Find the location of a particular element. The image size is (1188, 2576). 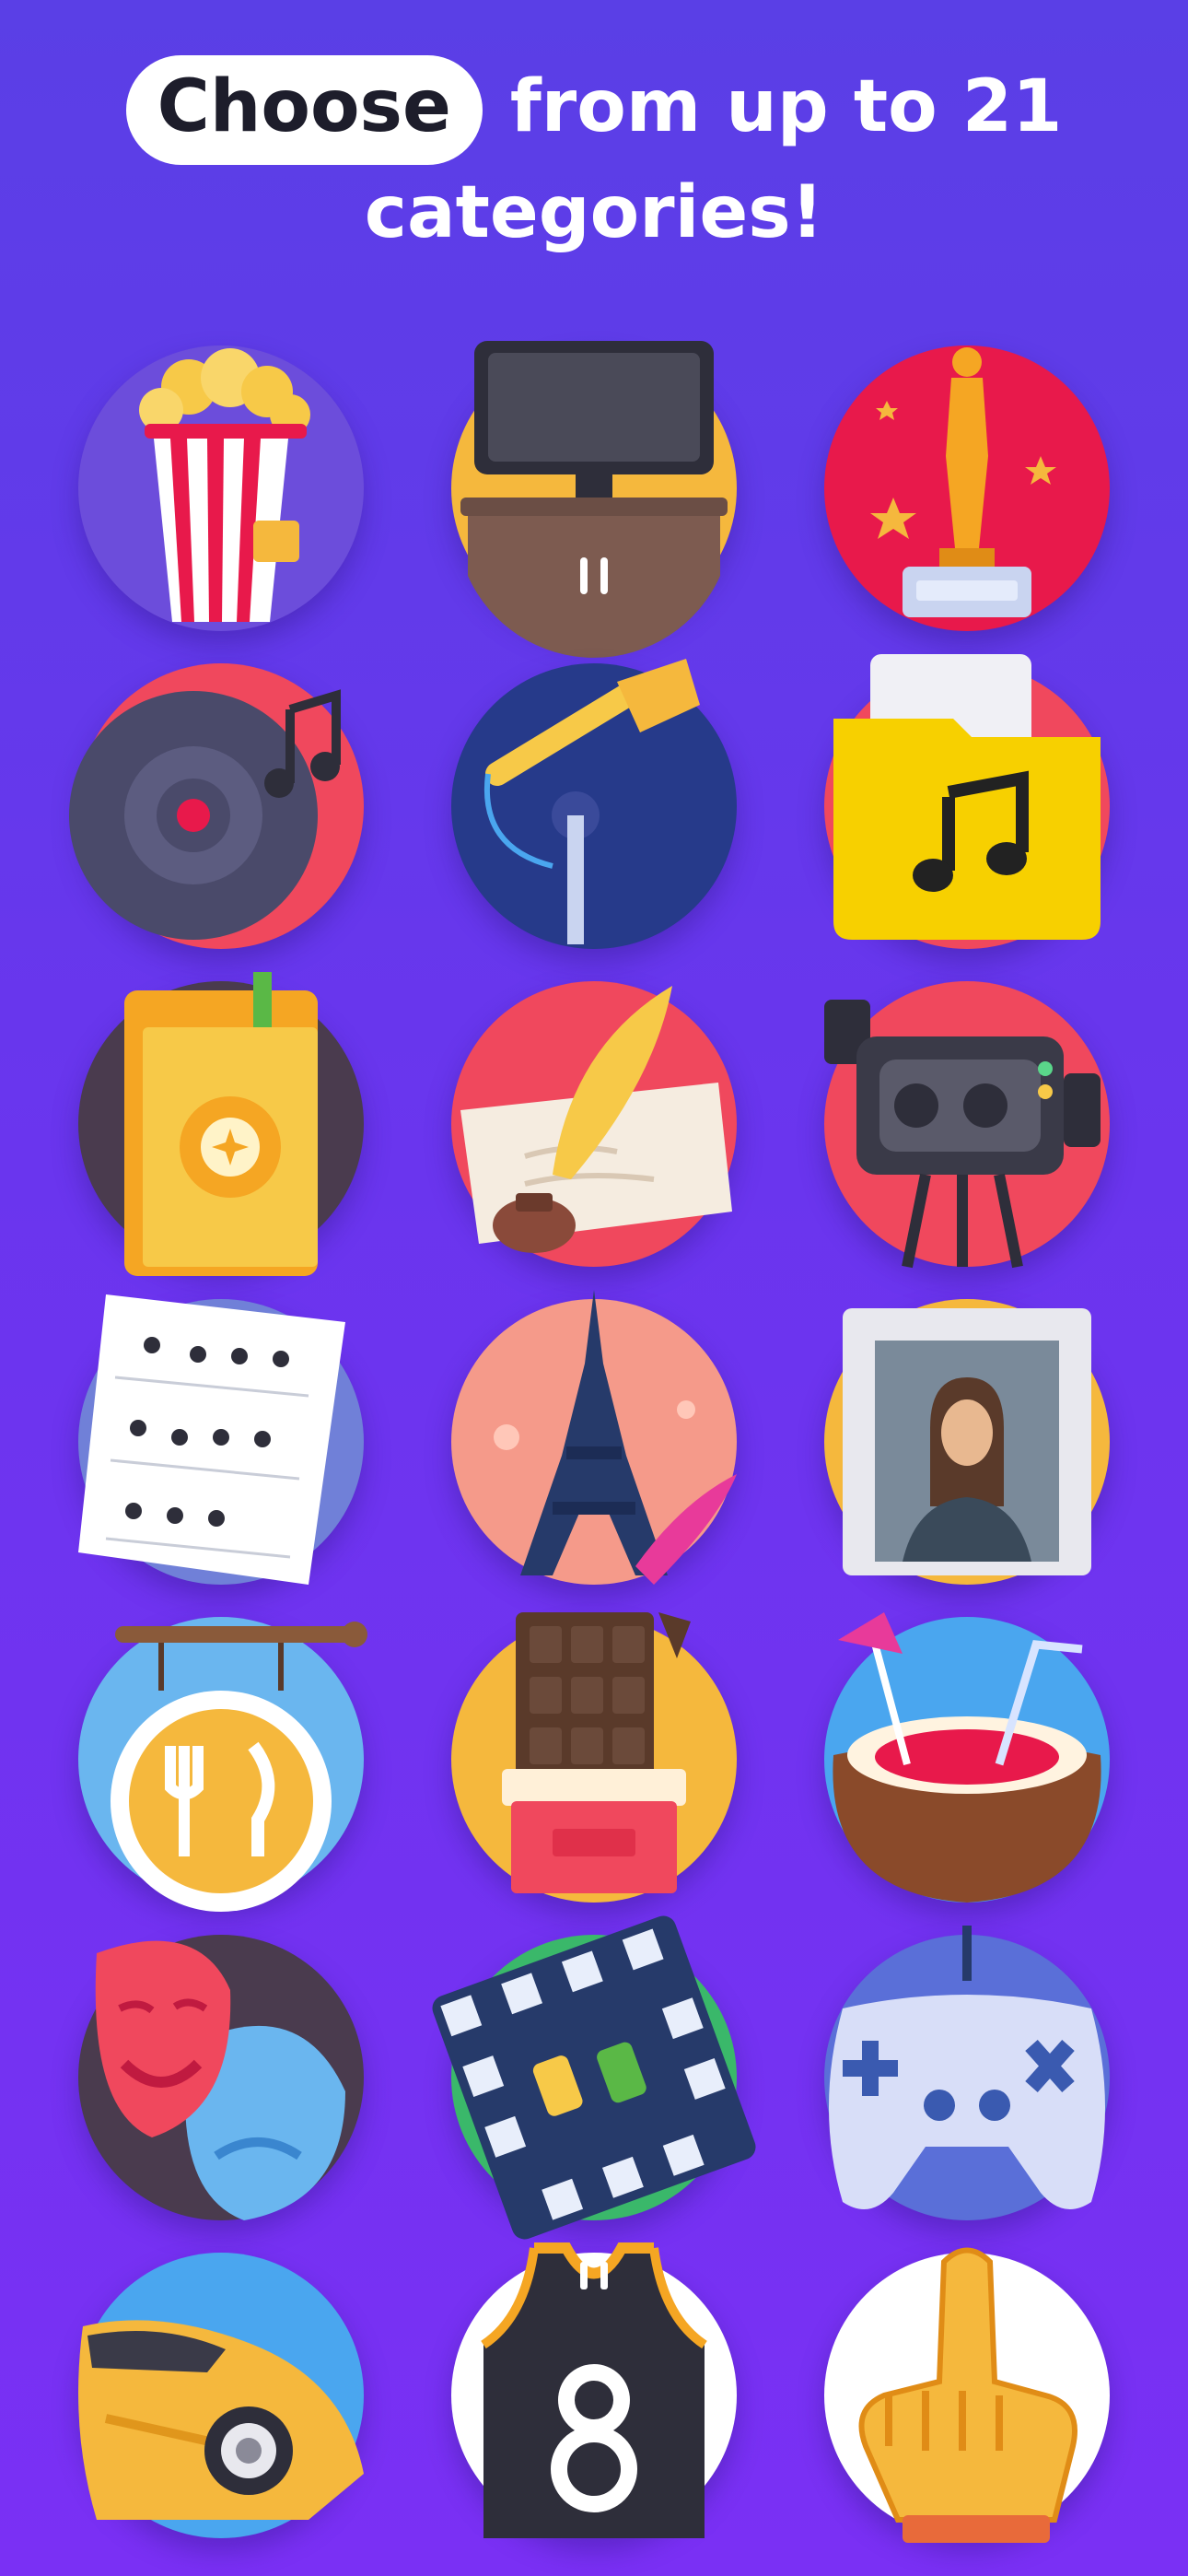

headline-line-1-text: from up to 21 is located at coordinates (786, 106).